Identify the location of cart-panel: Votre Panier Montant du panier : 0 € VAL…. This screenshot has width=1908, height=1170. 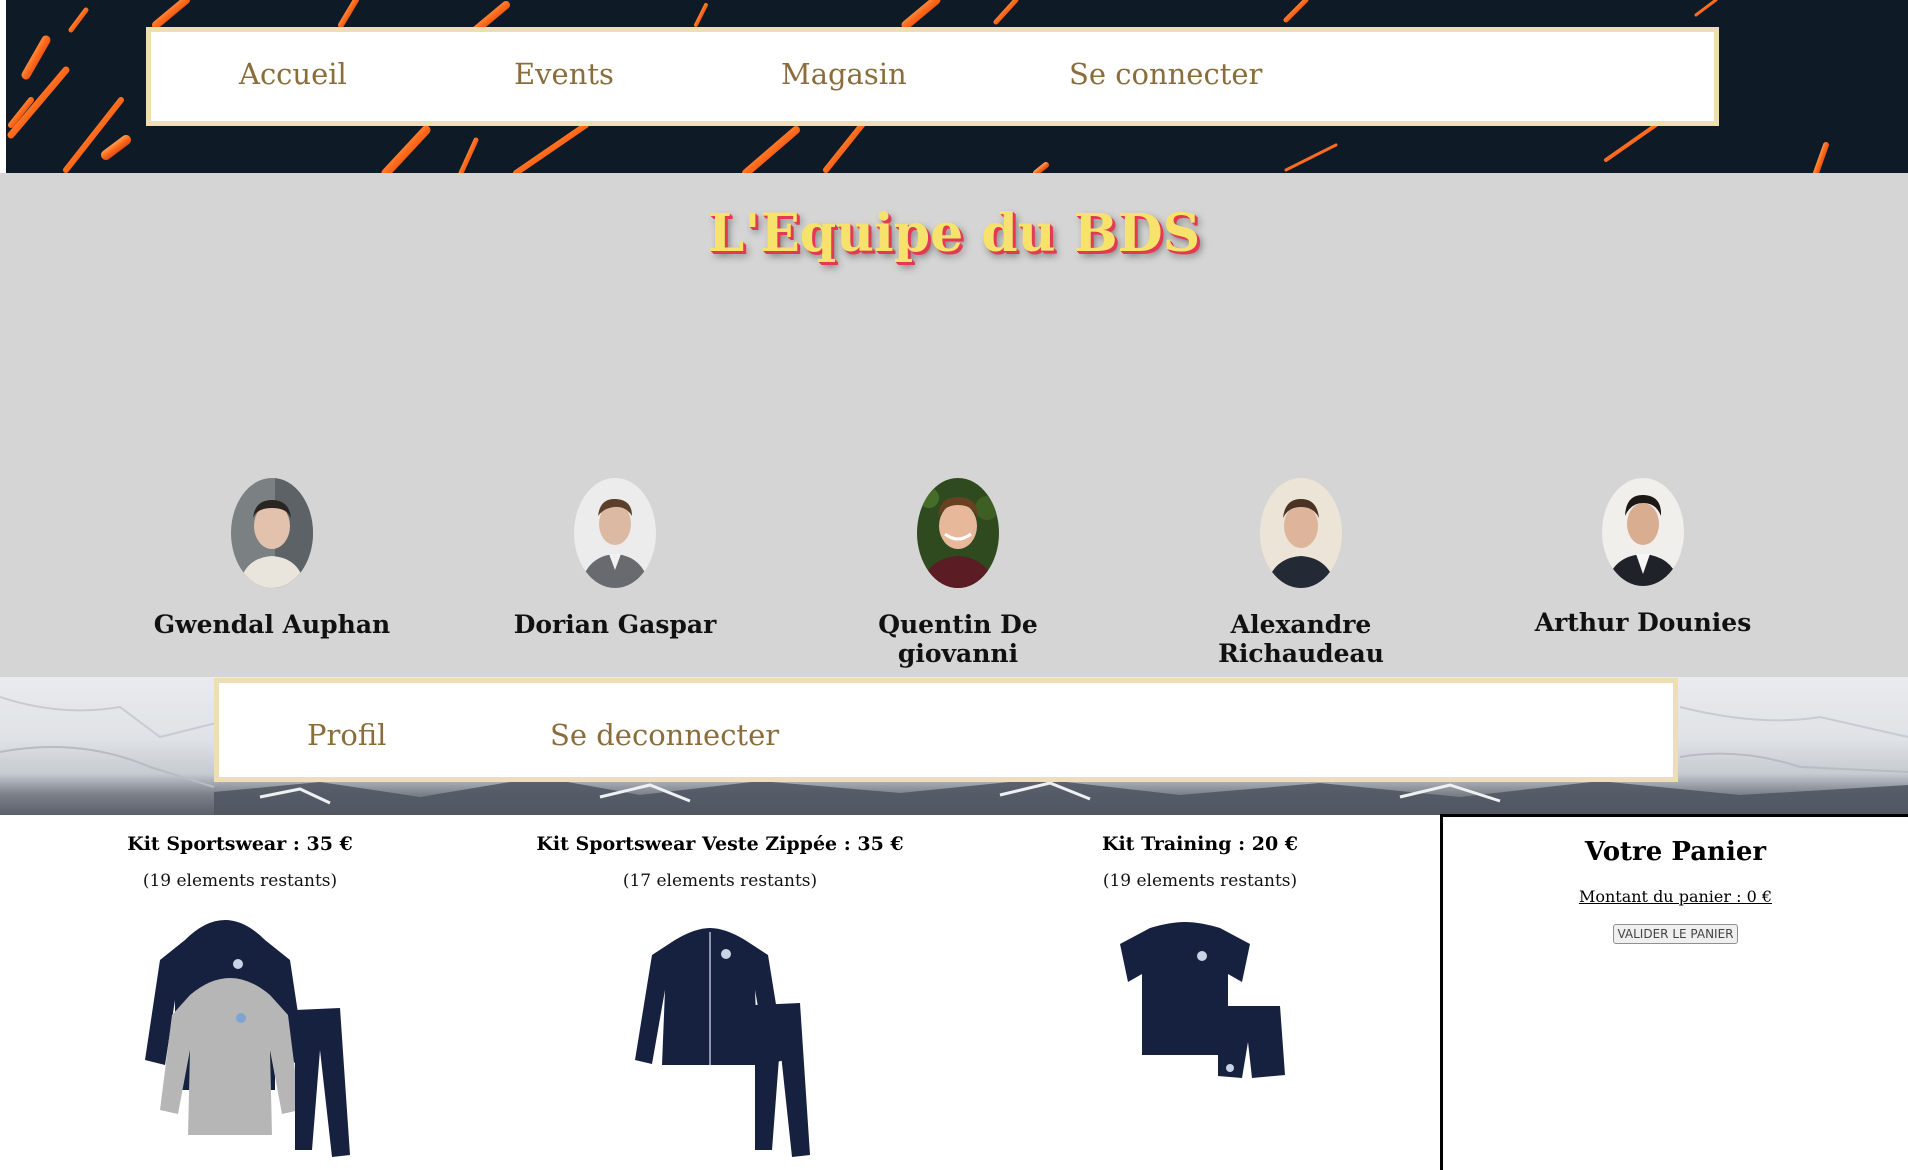
(1674, 992).